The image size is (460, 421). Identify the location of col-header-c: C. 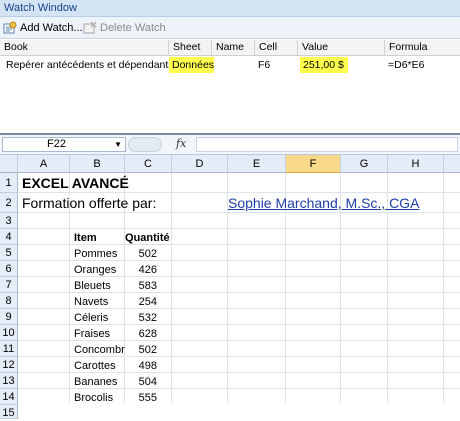
(148, 164).